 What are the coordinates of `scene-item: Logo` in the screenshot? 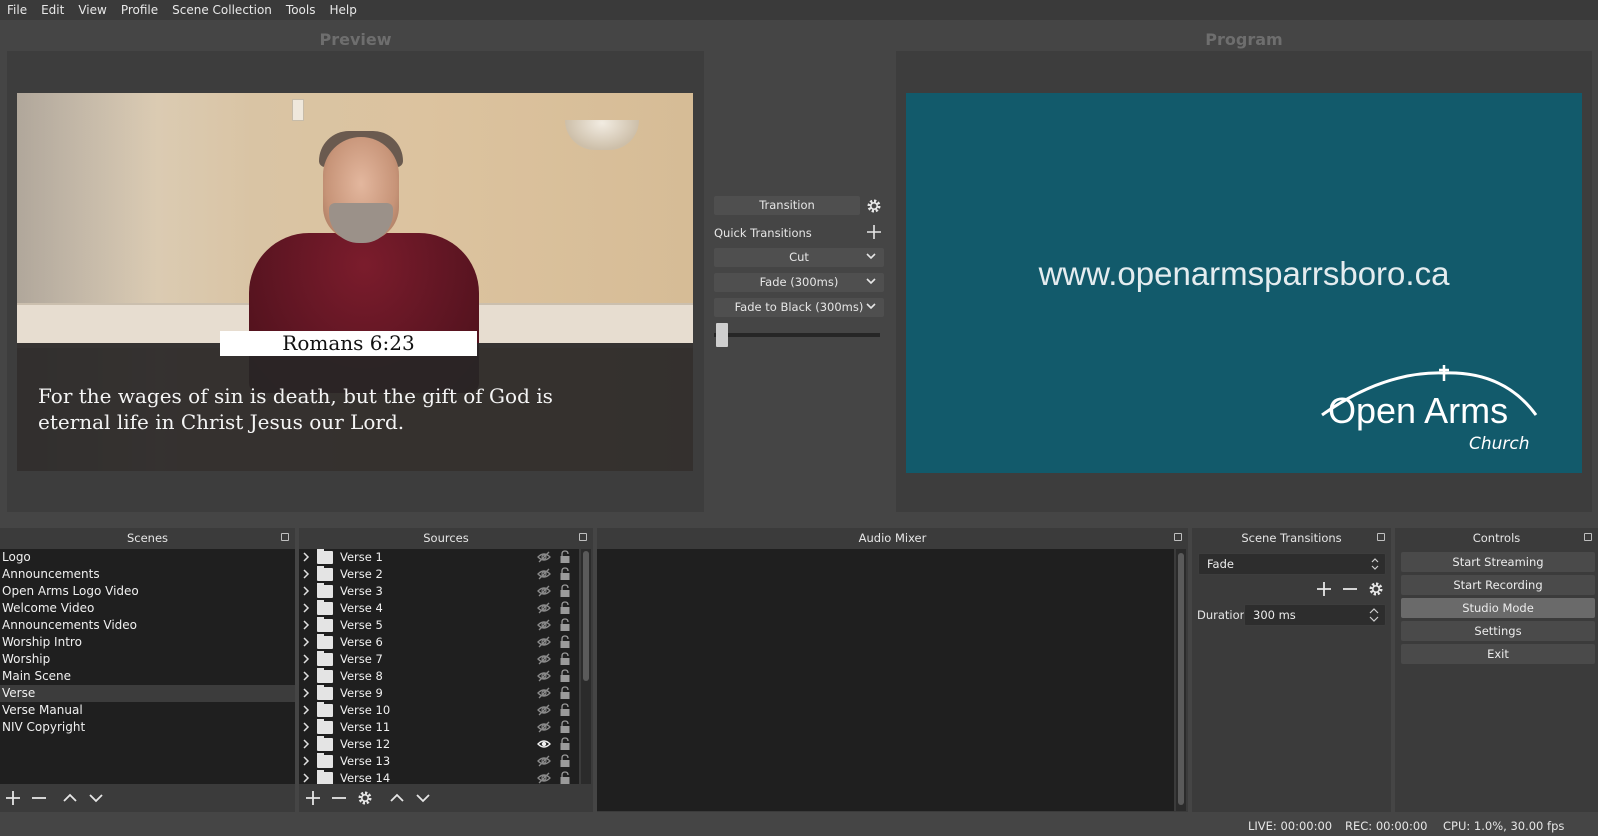 It's located at (147, 557).